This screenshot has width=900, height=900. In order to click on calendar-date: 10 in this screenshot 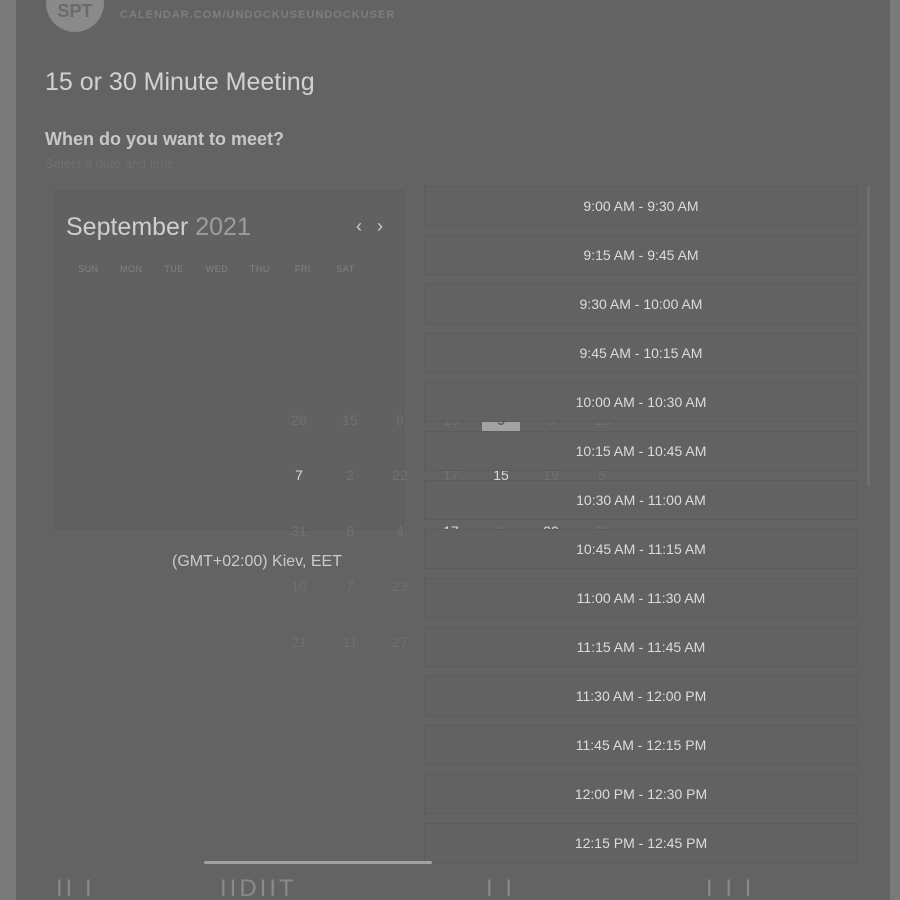, I will do `click(299, 586)`.